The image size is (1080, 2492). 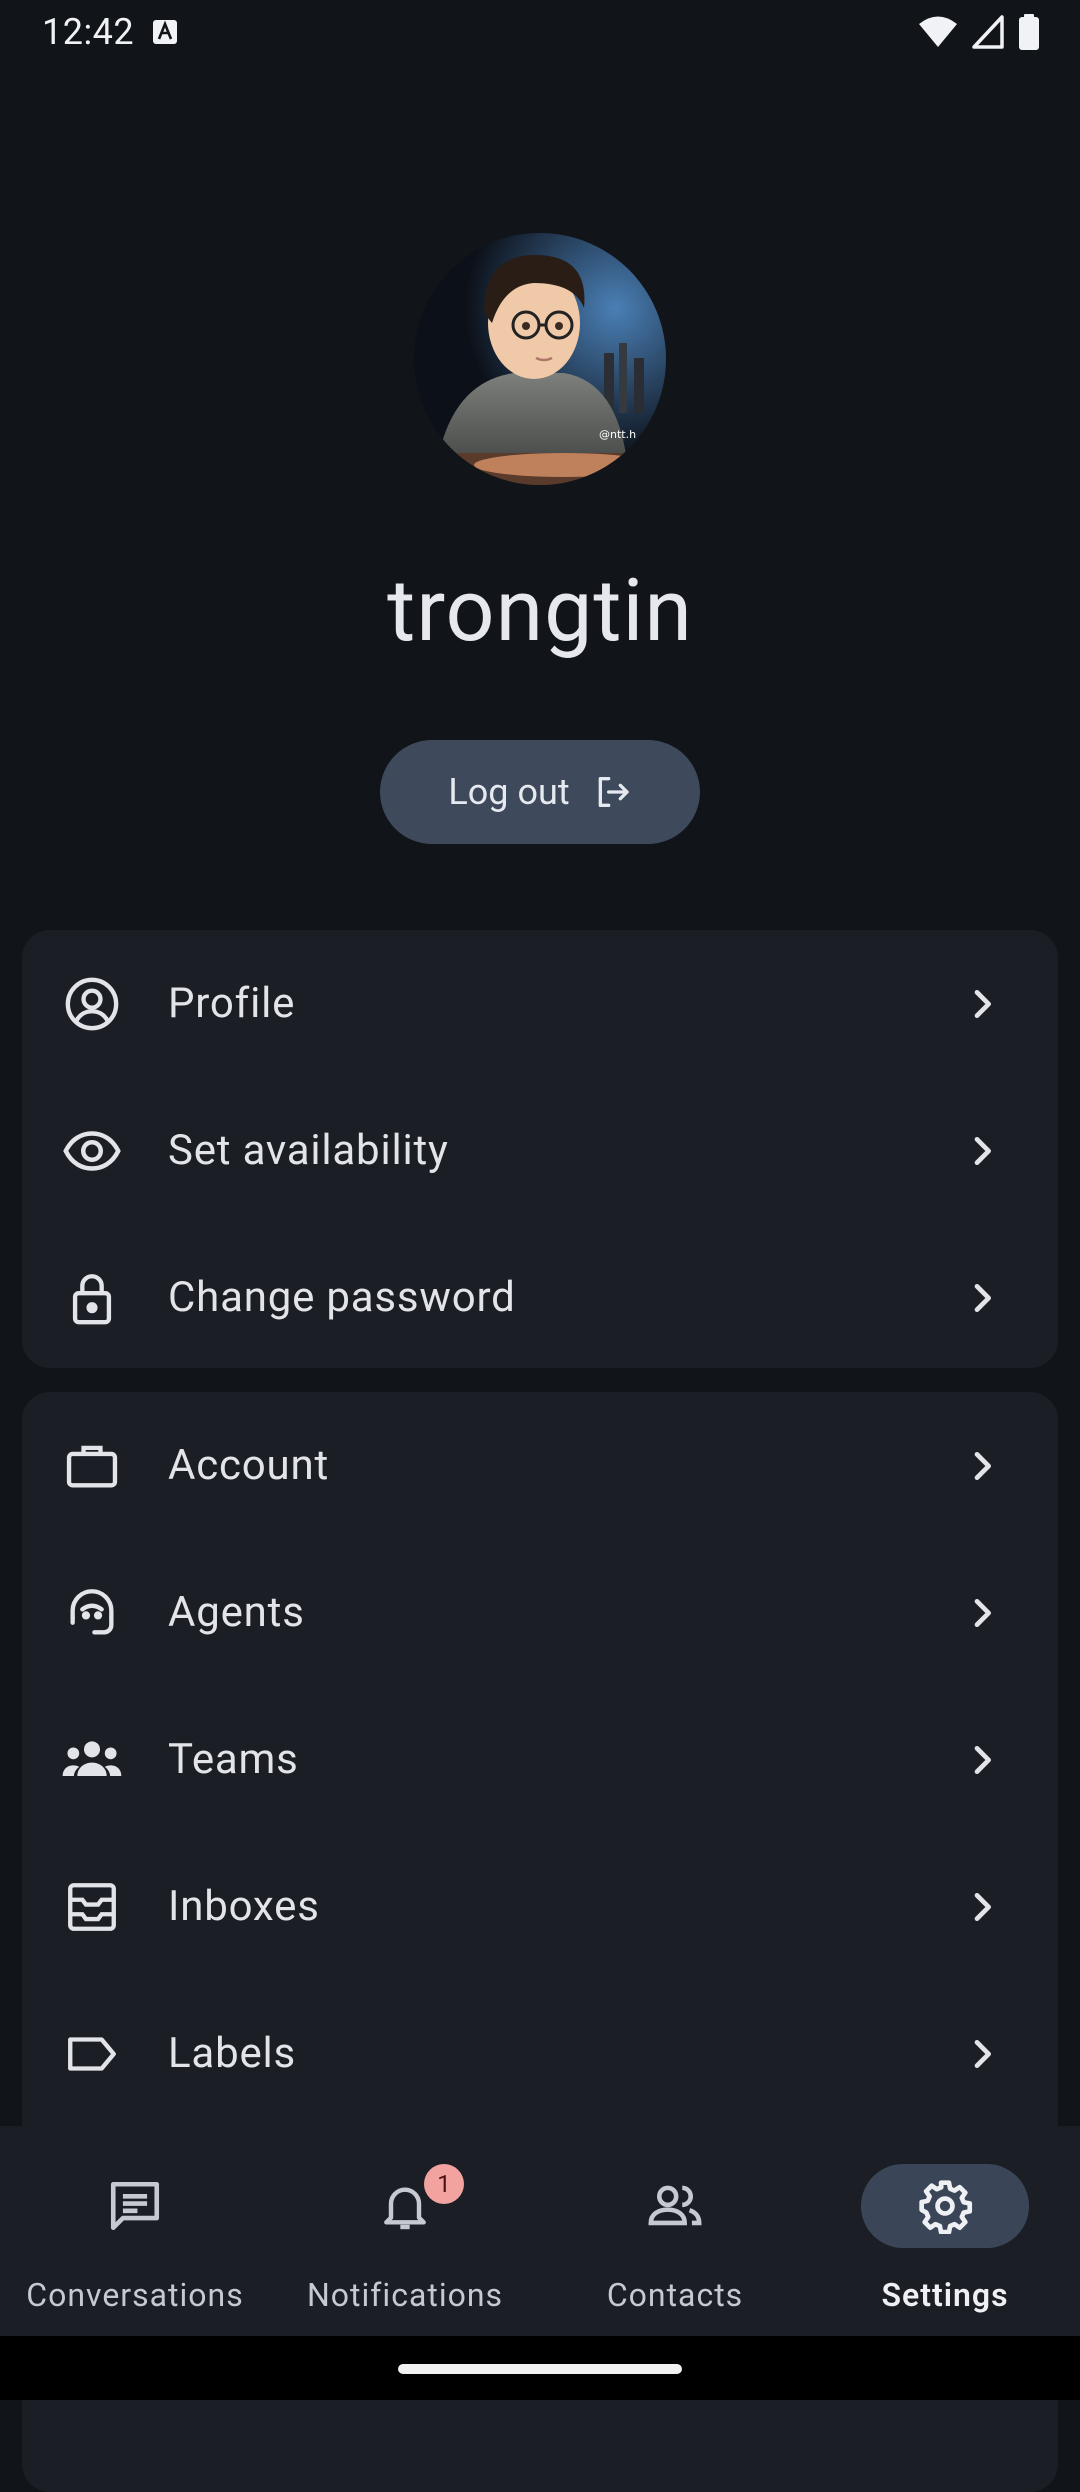 I want to click on status-right, so click(x=979, y=32).